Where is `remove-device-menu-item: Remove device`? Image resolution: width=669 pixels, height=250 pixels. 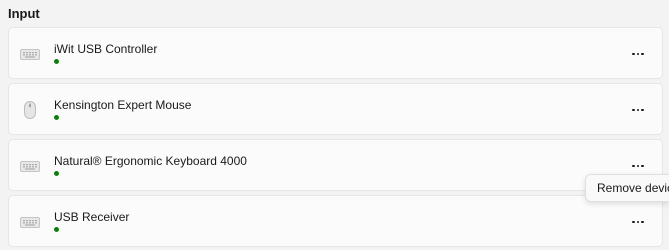 remove-device-menu-item: Remove device is located at coordinates (627, 188).